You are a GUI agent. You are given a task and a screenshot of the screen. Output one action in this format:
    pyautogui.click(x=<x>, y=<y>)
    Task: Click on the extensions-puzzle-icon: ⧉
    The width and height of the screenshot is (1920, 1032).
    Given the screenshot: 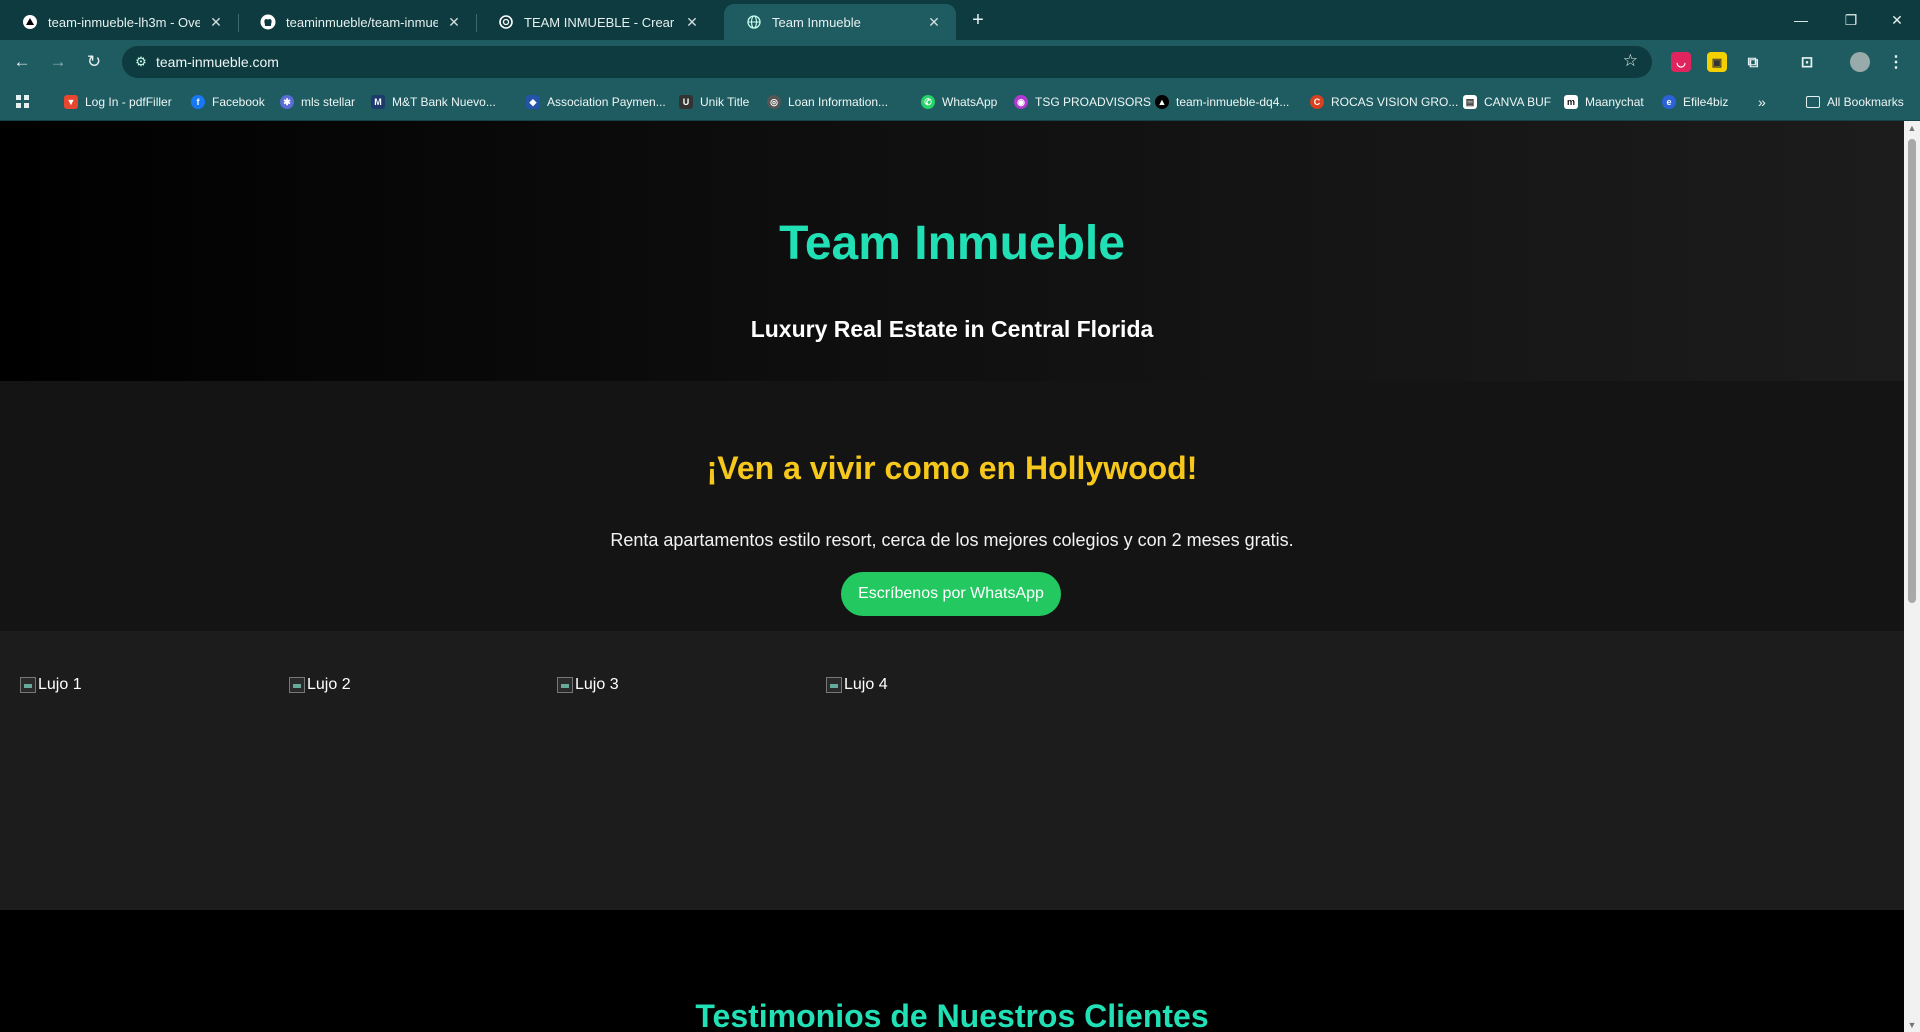 What is the action you would take?
    pyautogui.click(x=1753, y=62)
    